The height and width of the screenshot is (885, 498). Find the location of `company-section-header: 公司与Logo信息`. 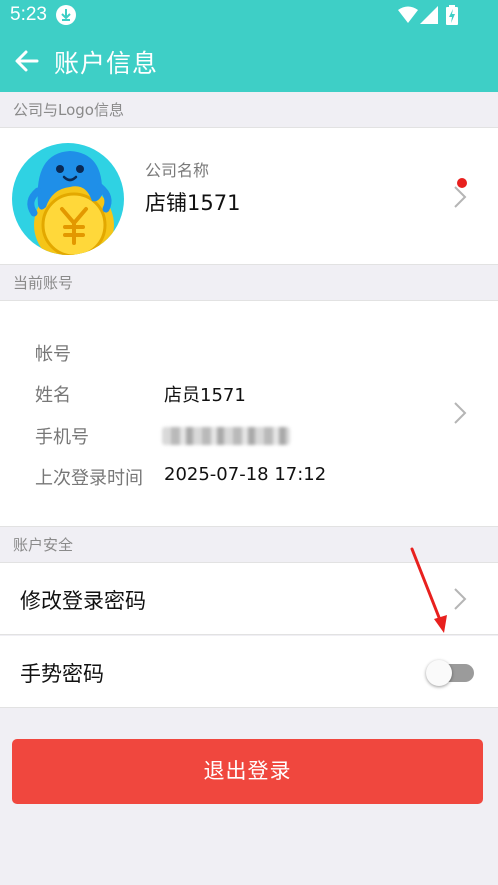

company-section-header: 公司与Logo信息 is located at coordinates (249, 110).